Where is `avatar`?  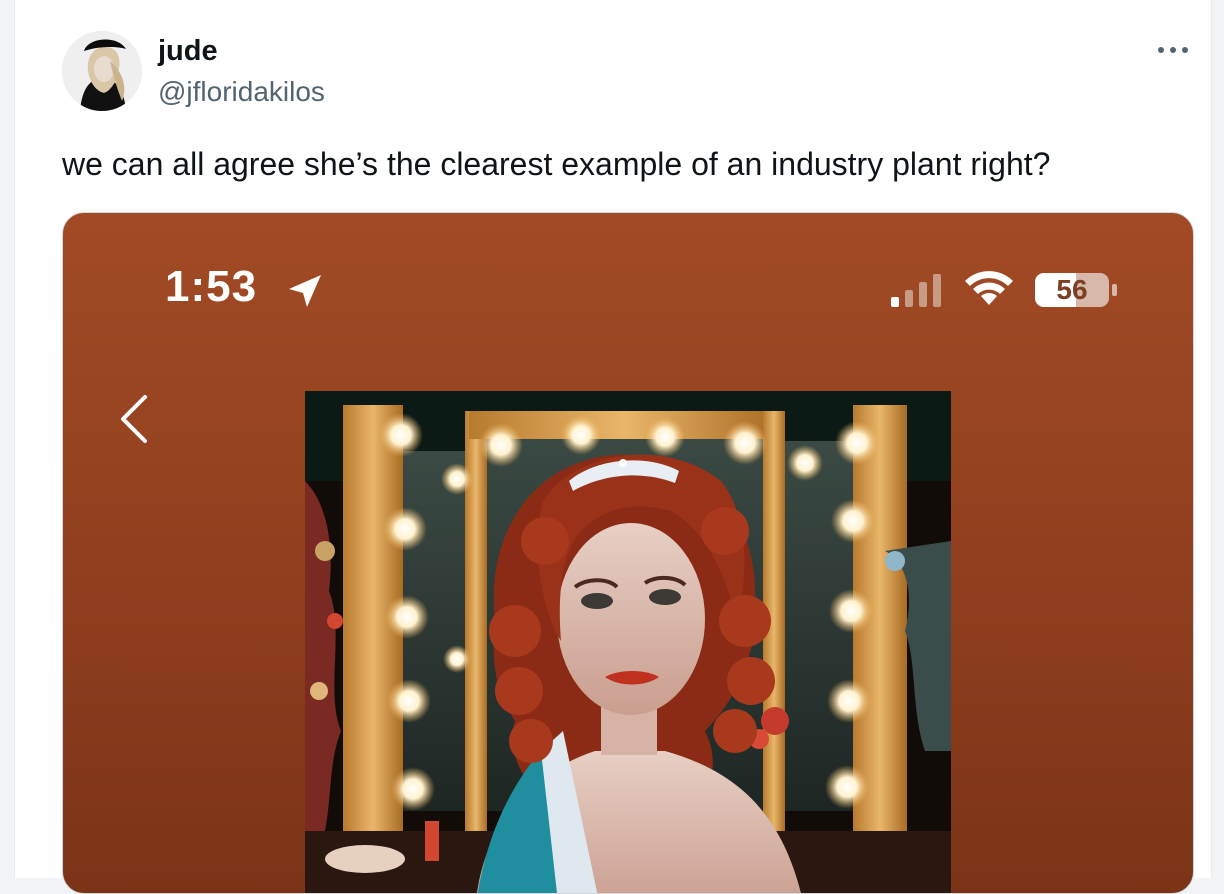 avatar is located at coordinates (102, 71).